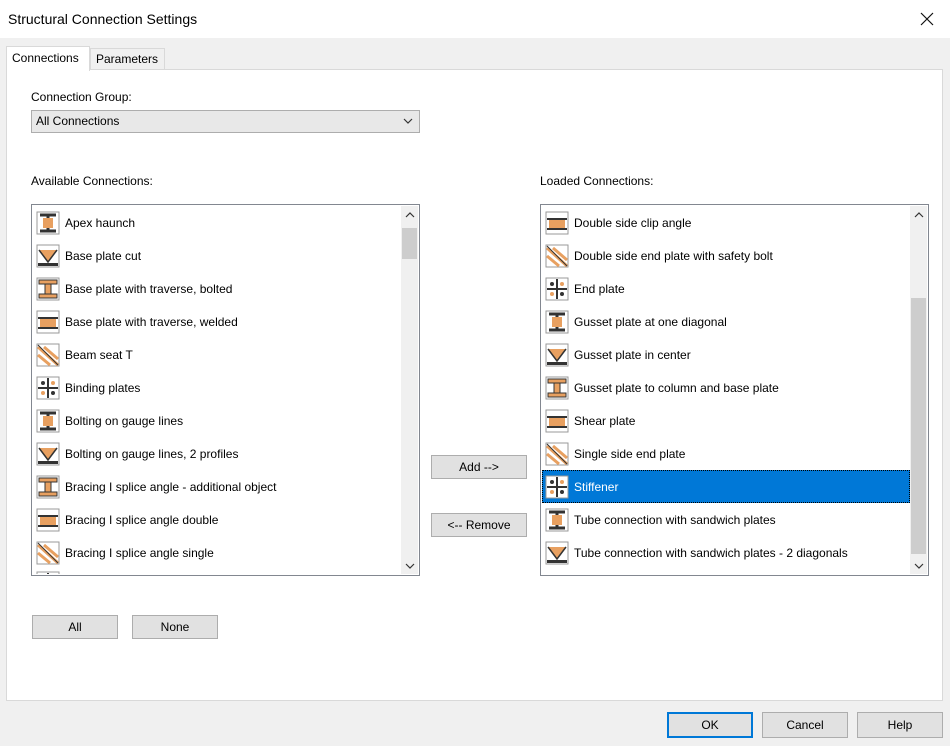  I want to click on base-plate-traverse-bolted-icon, so click(48, 289).